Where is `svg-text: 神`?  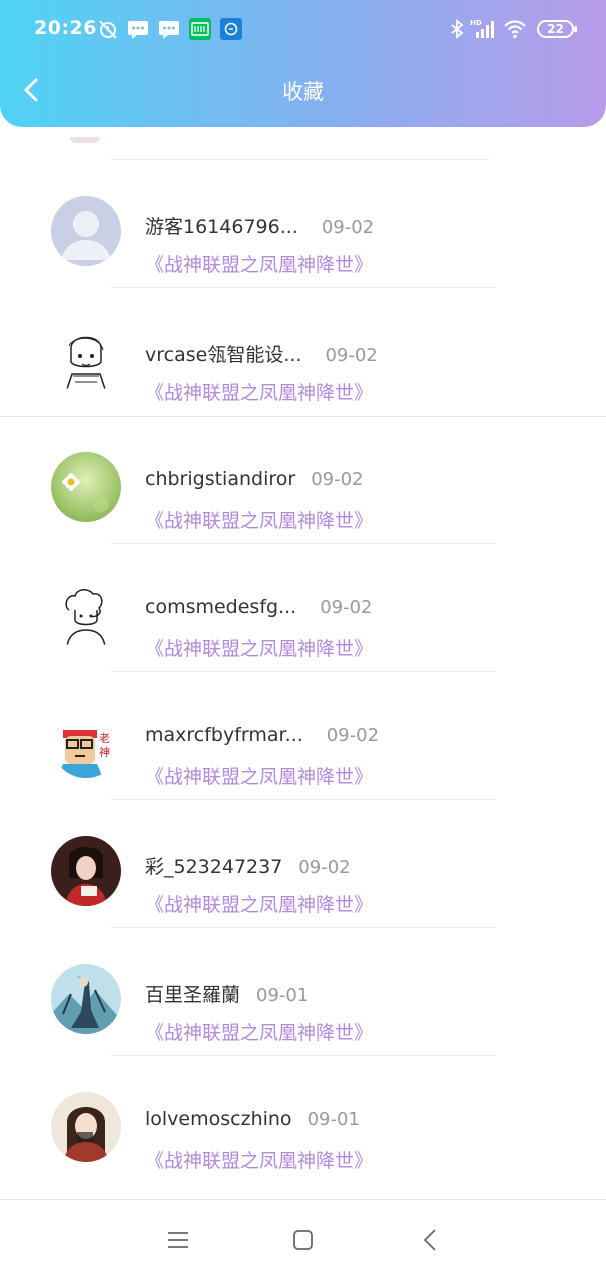
svg-text: 神 is located at coordinates (104, 752).